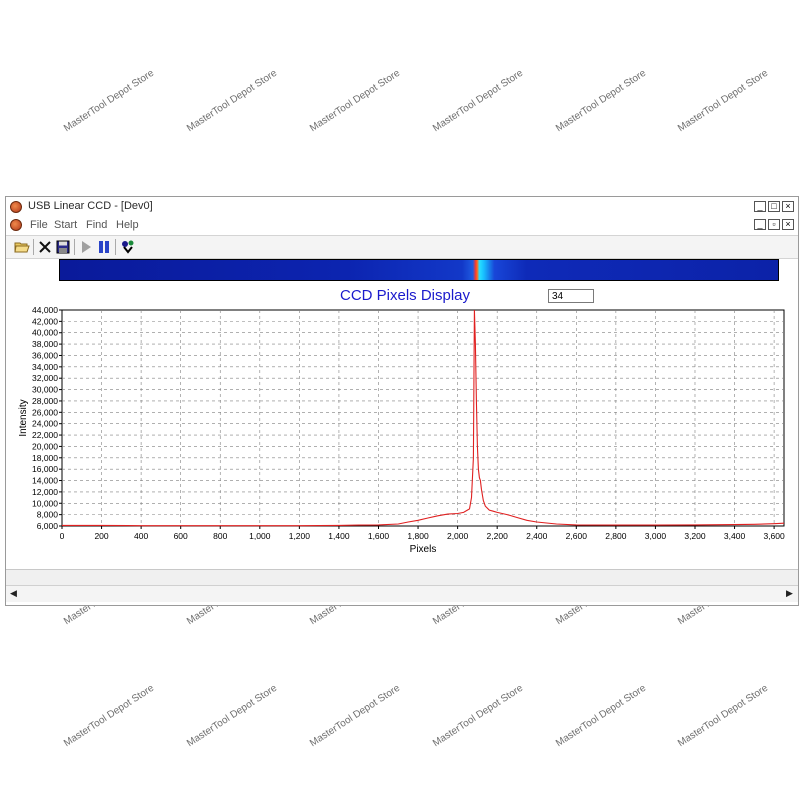 This screenshot has width=800, height=800. I want to click on x-tick-label: 2,800, so click(616, 536).